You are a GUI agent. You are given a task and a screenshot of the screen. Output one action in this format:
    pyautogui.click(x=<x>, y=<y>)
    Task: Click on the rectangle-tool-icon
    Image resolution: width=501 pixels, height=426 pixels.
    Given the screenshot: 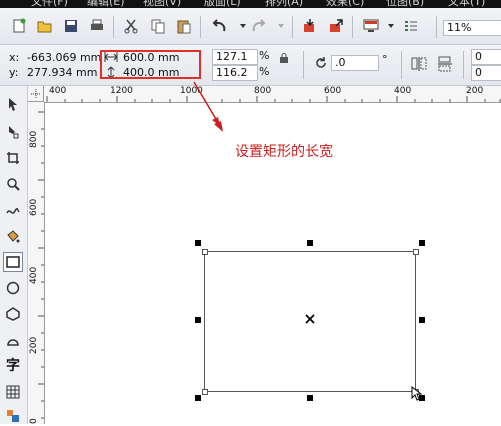 What is the action you would take?
    pyautogui.click(x=13, y=262)
    